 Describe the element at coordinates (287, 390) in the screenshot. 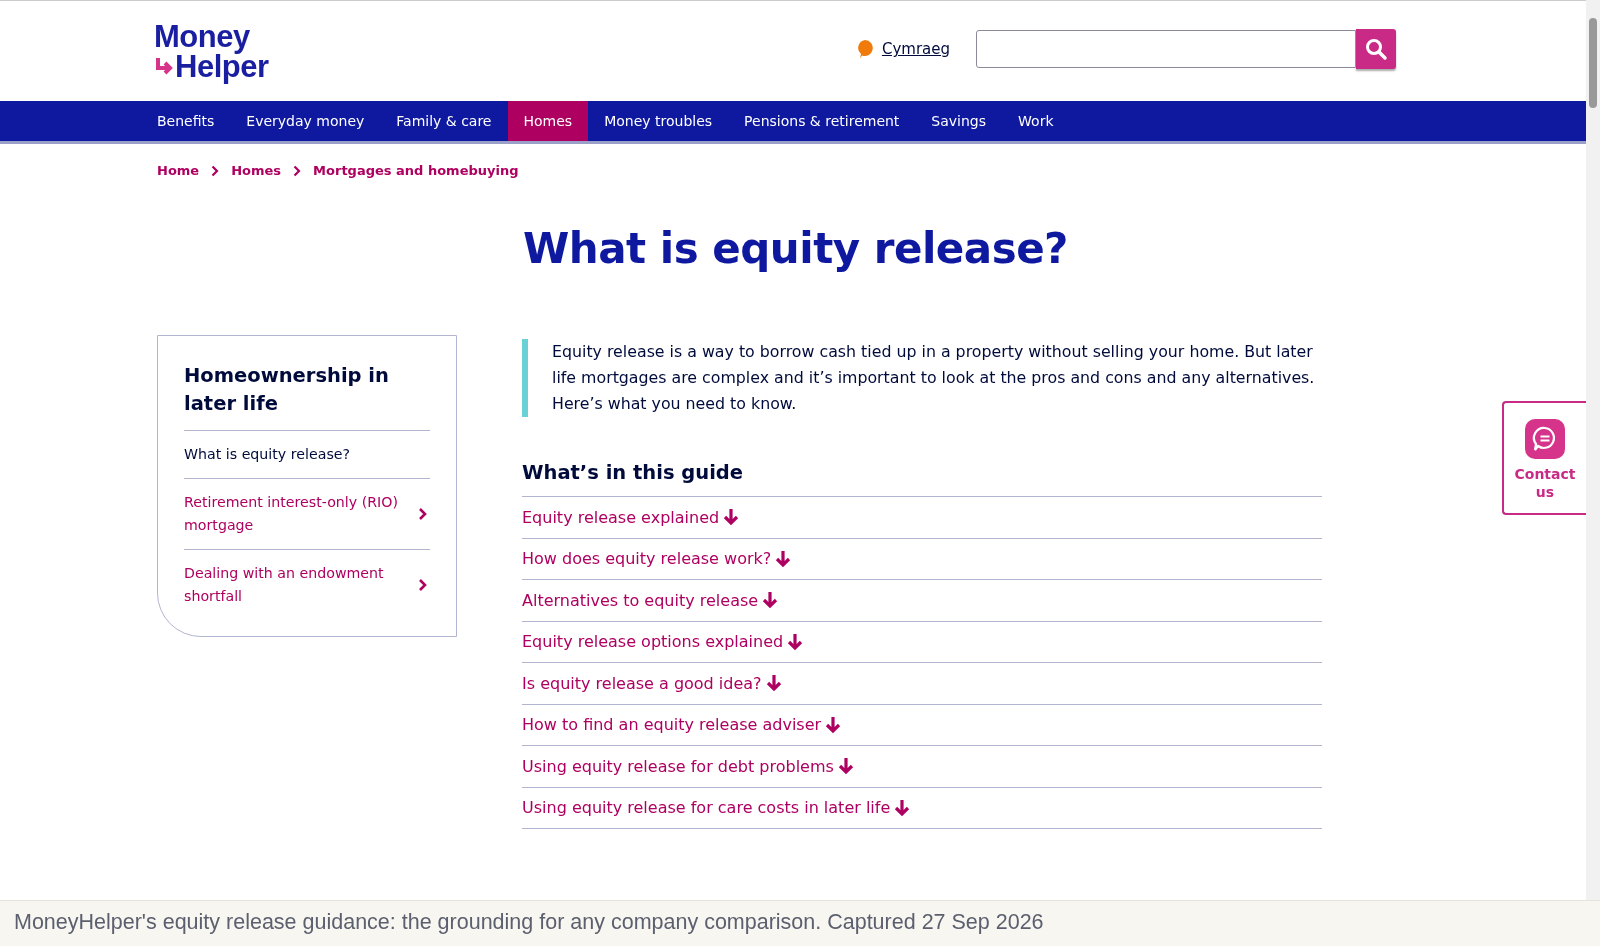

I see `sidebar-title: Homeownership in later life` at that location.